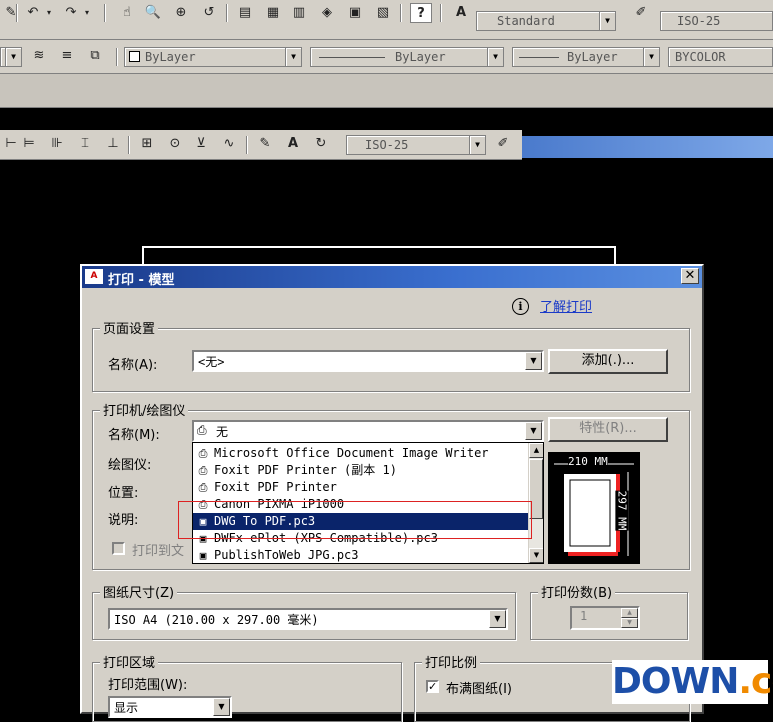  I want to click on dim-edit-icon: ✎, so click(265, 144).